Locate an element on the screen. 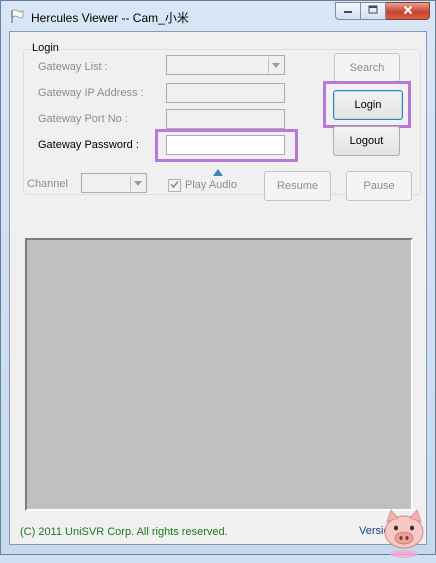  pause-button-label: Pause is located at coordinates (379, 186).